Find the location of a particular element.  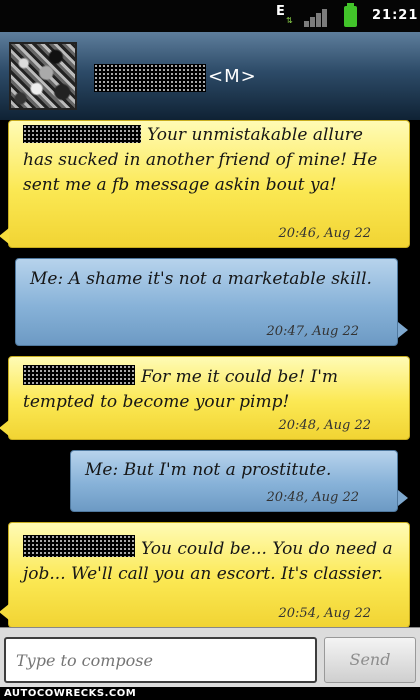

message-text: Me: But I'm not a prostitute. is located at coordinates (208, 470).